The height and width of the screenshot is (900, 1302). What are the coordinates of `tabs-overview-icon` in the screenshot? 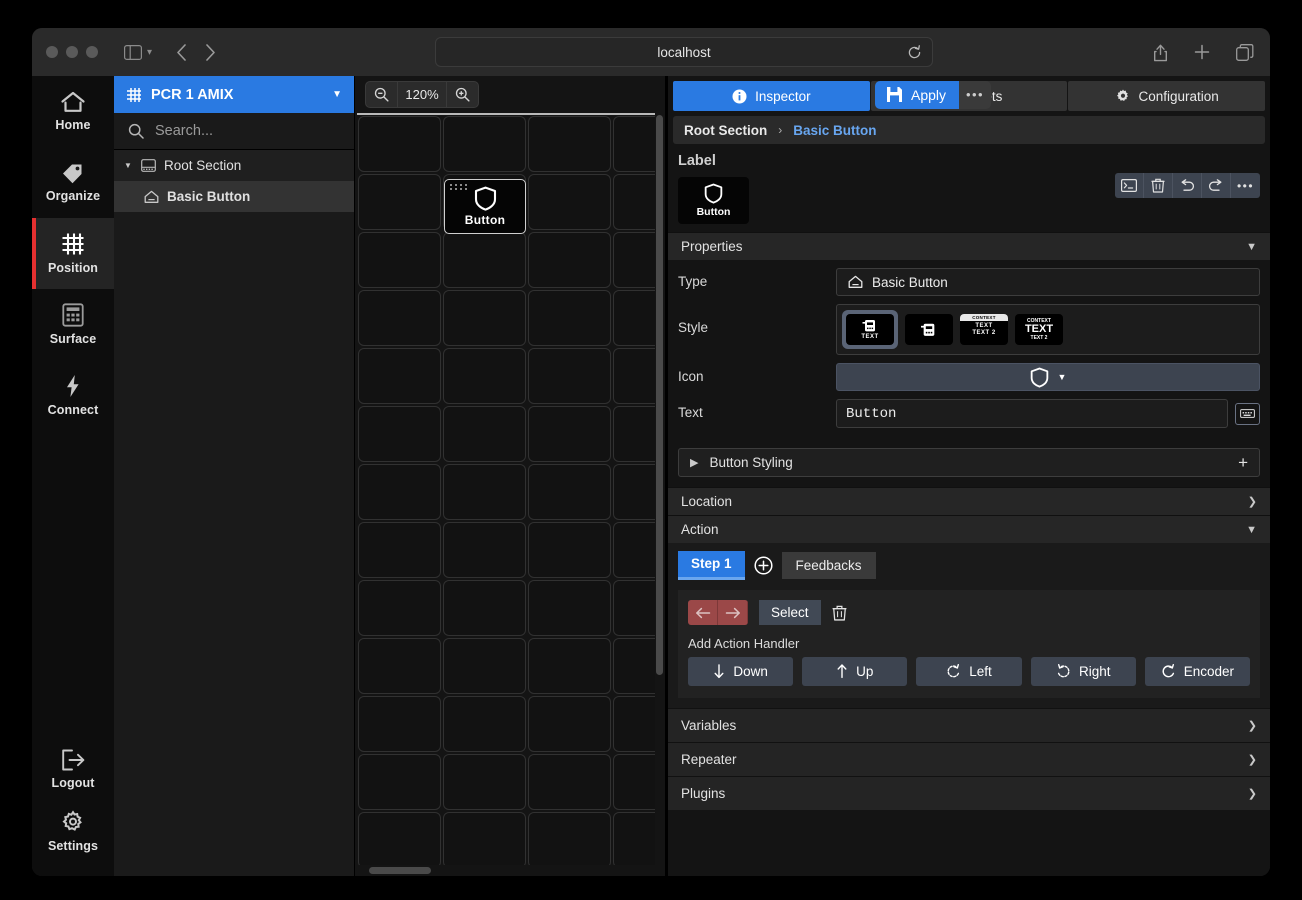 It's located at (1245, 52).